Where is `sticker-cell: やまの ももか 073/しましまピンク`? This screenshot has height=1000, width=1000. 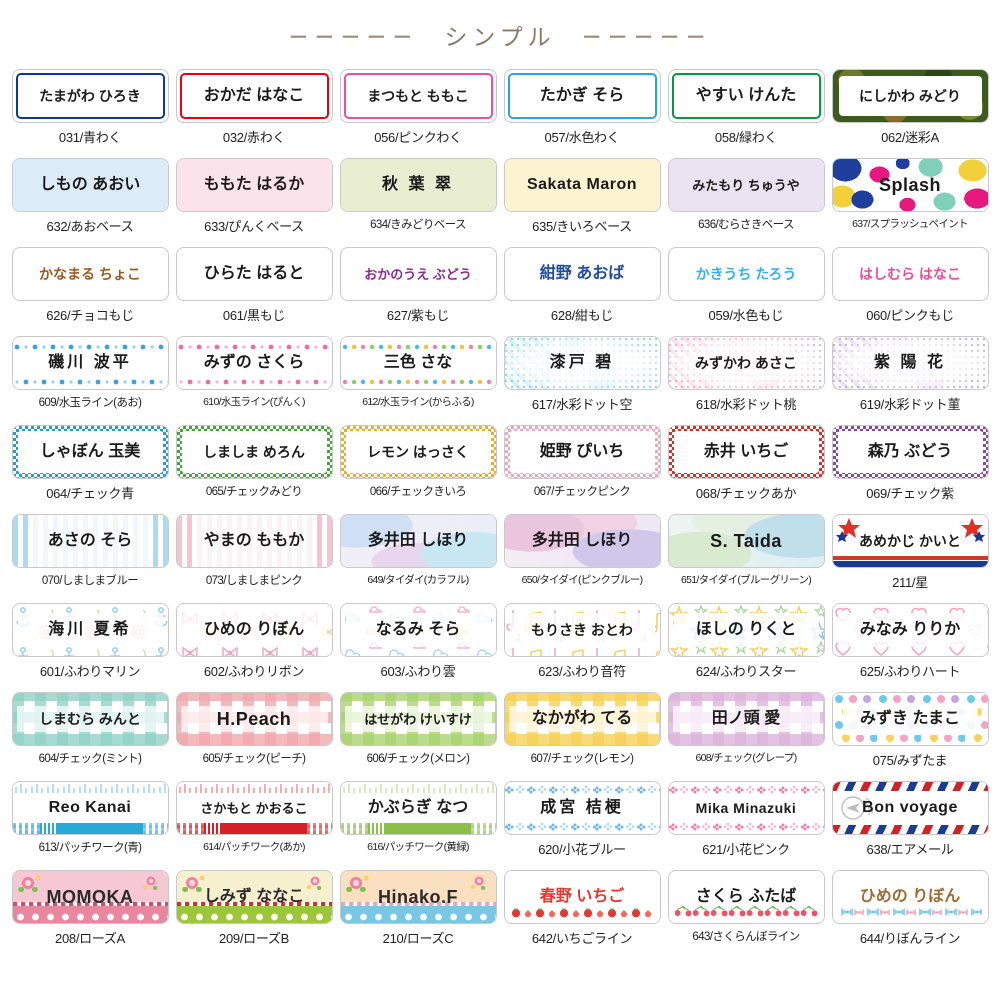 sticker-cell: やまの ももか 073/しましまピンク is located at coordinates (254, 559).